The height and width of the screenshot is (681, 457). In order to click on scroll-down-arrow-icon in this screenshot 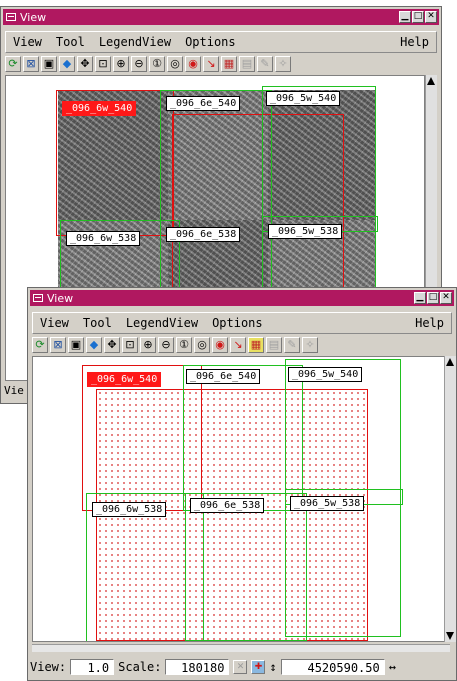, I will do `click(450, 636)`.